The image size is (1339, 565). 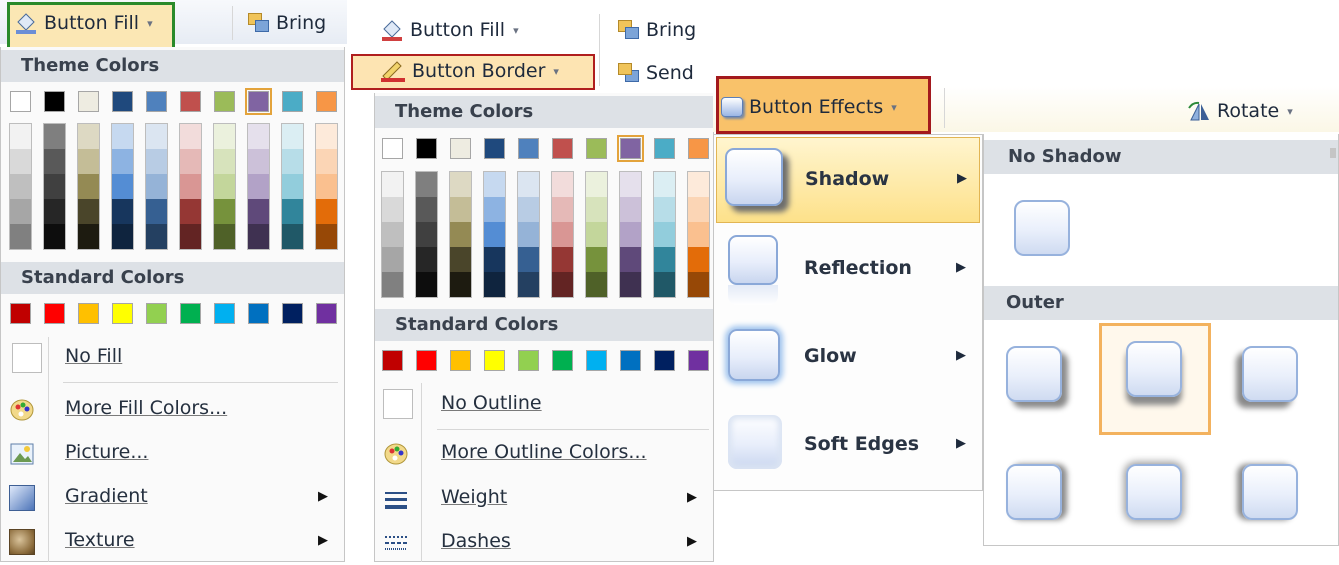 What do you see at coordinates (848, 358) in the screenshot?
I see `effect-item-glow: Glow ▶` at bounding box center [848, 358].